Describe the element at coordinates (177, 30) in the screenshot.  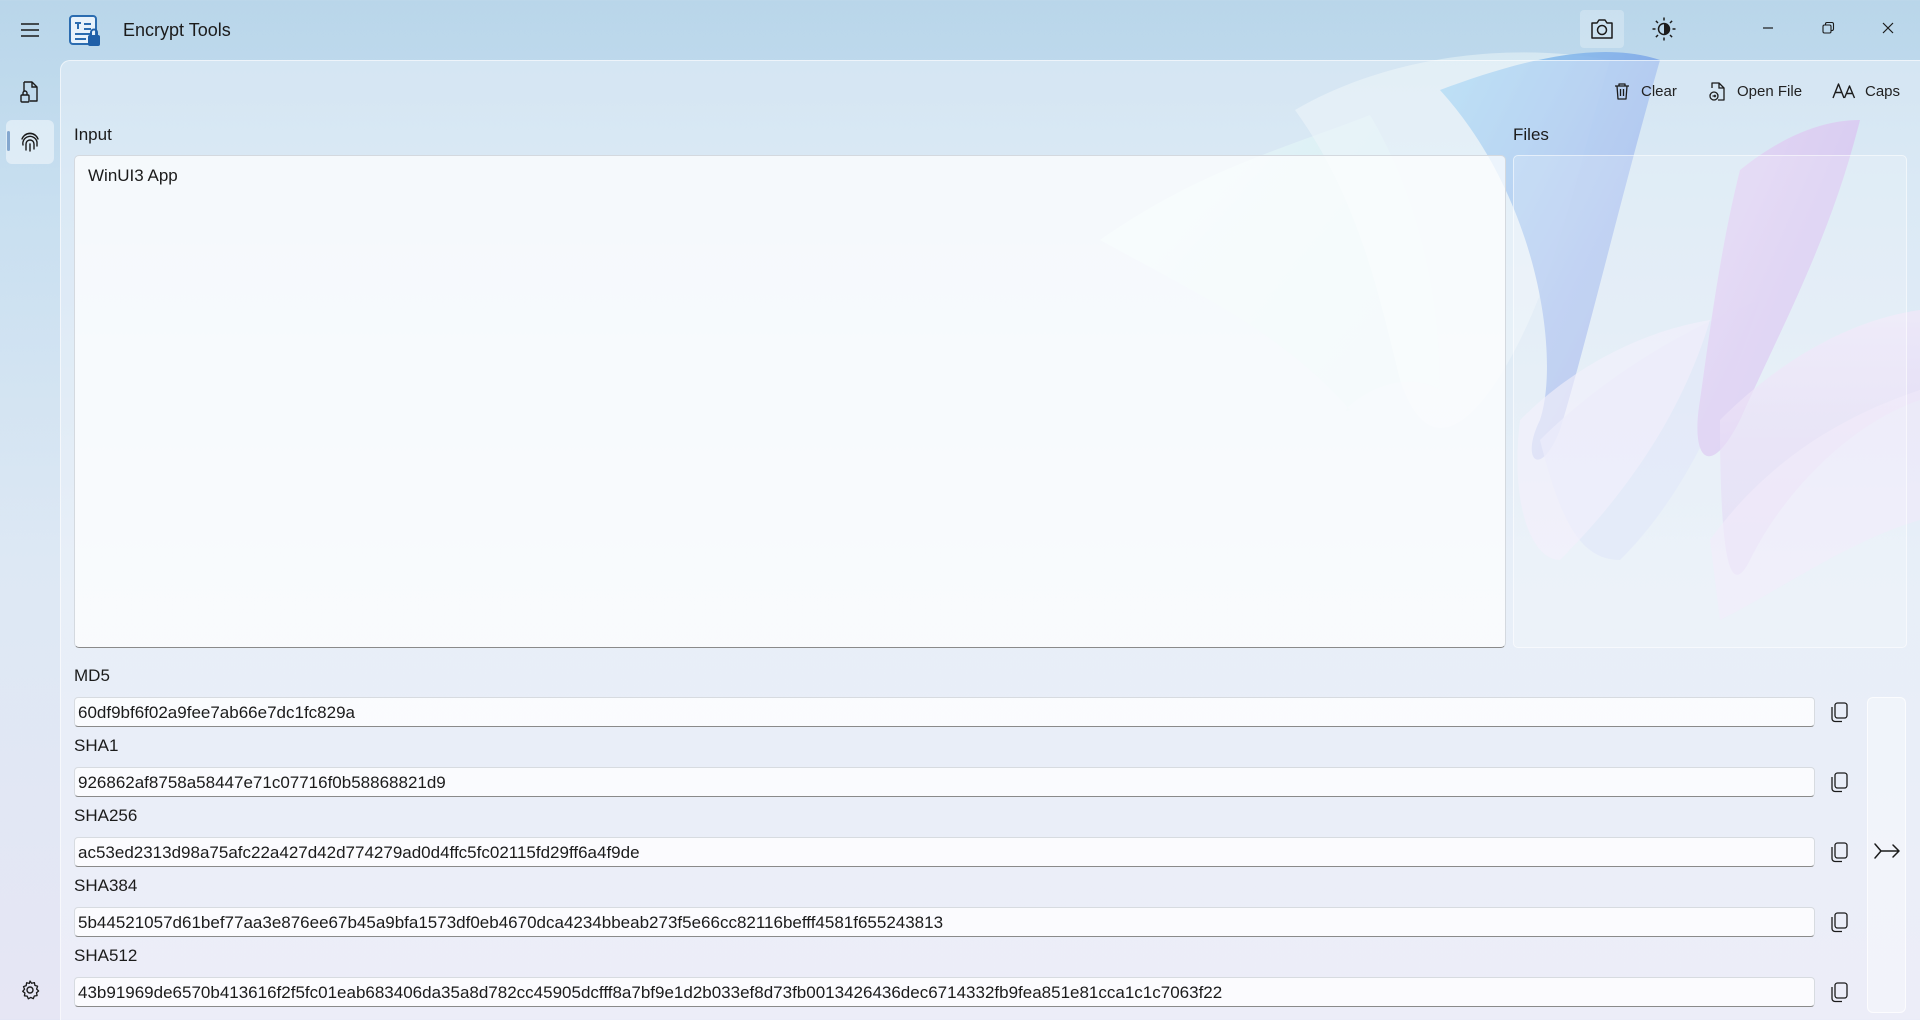
I see `app-title: Encrypt Tools` at that location.